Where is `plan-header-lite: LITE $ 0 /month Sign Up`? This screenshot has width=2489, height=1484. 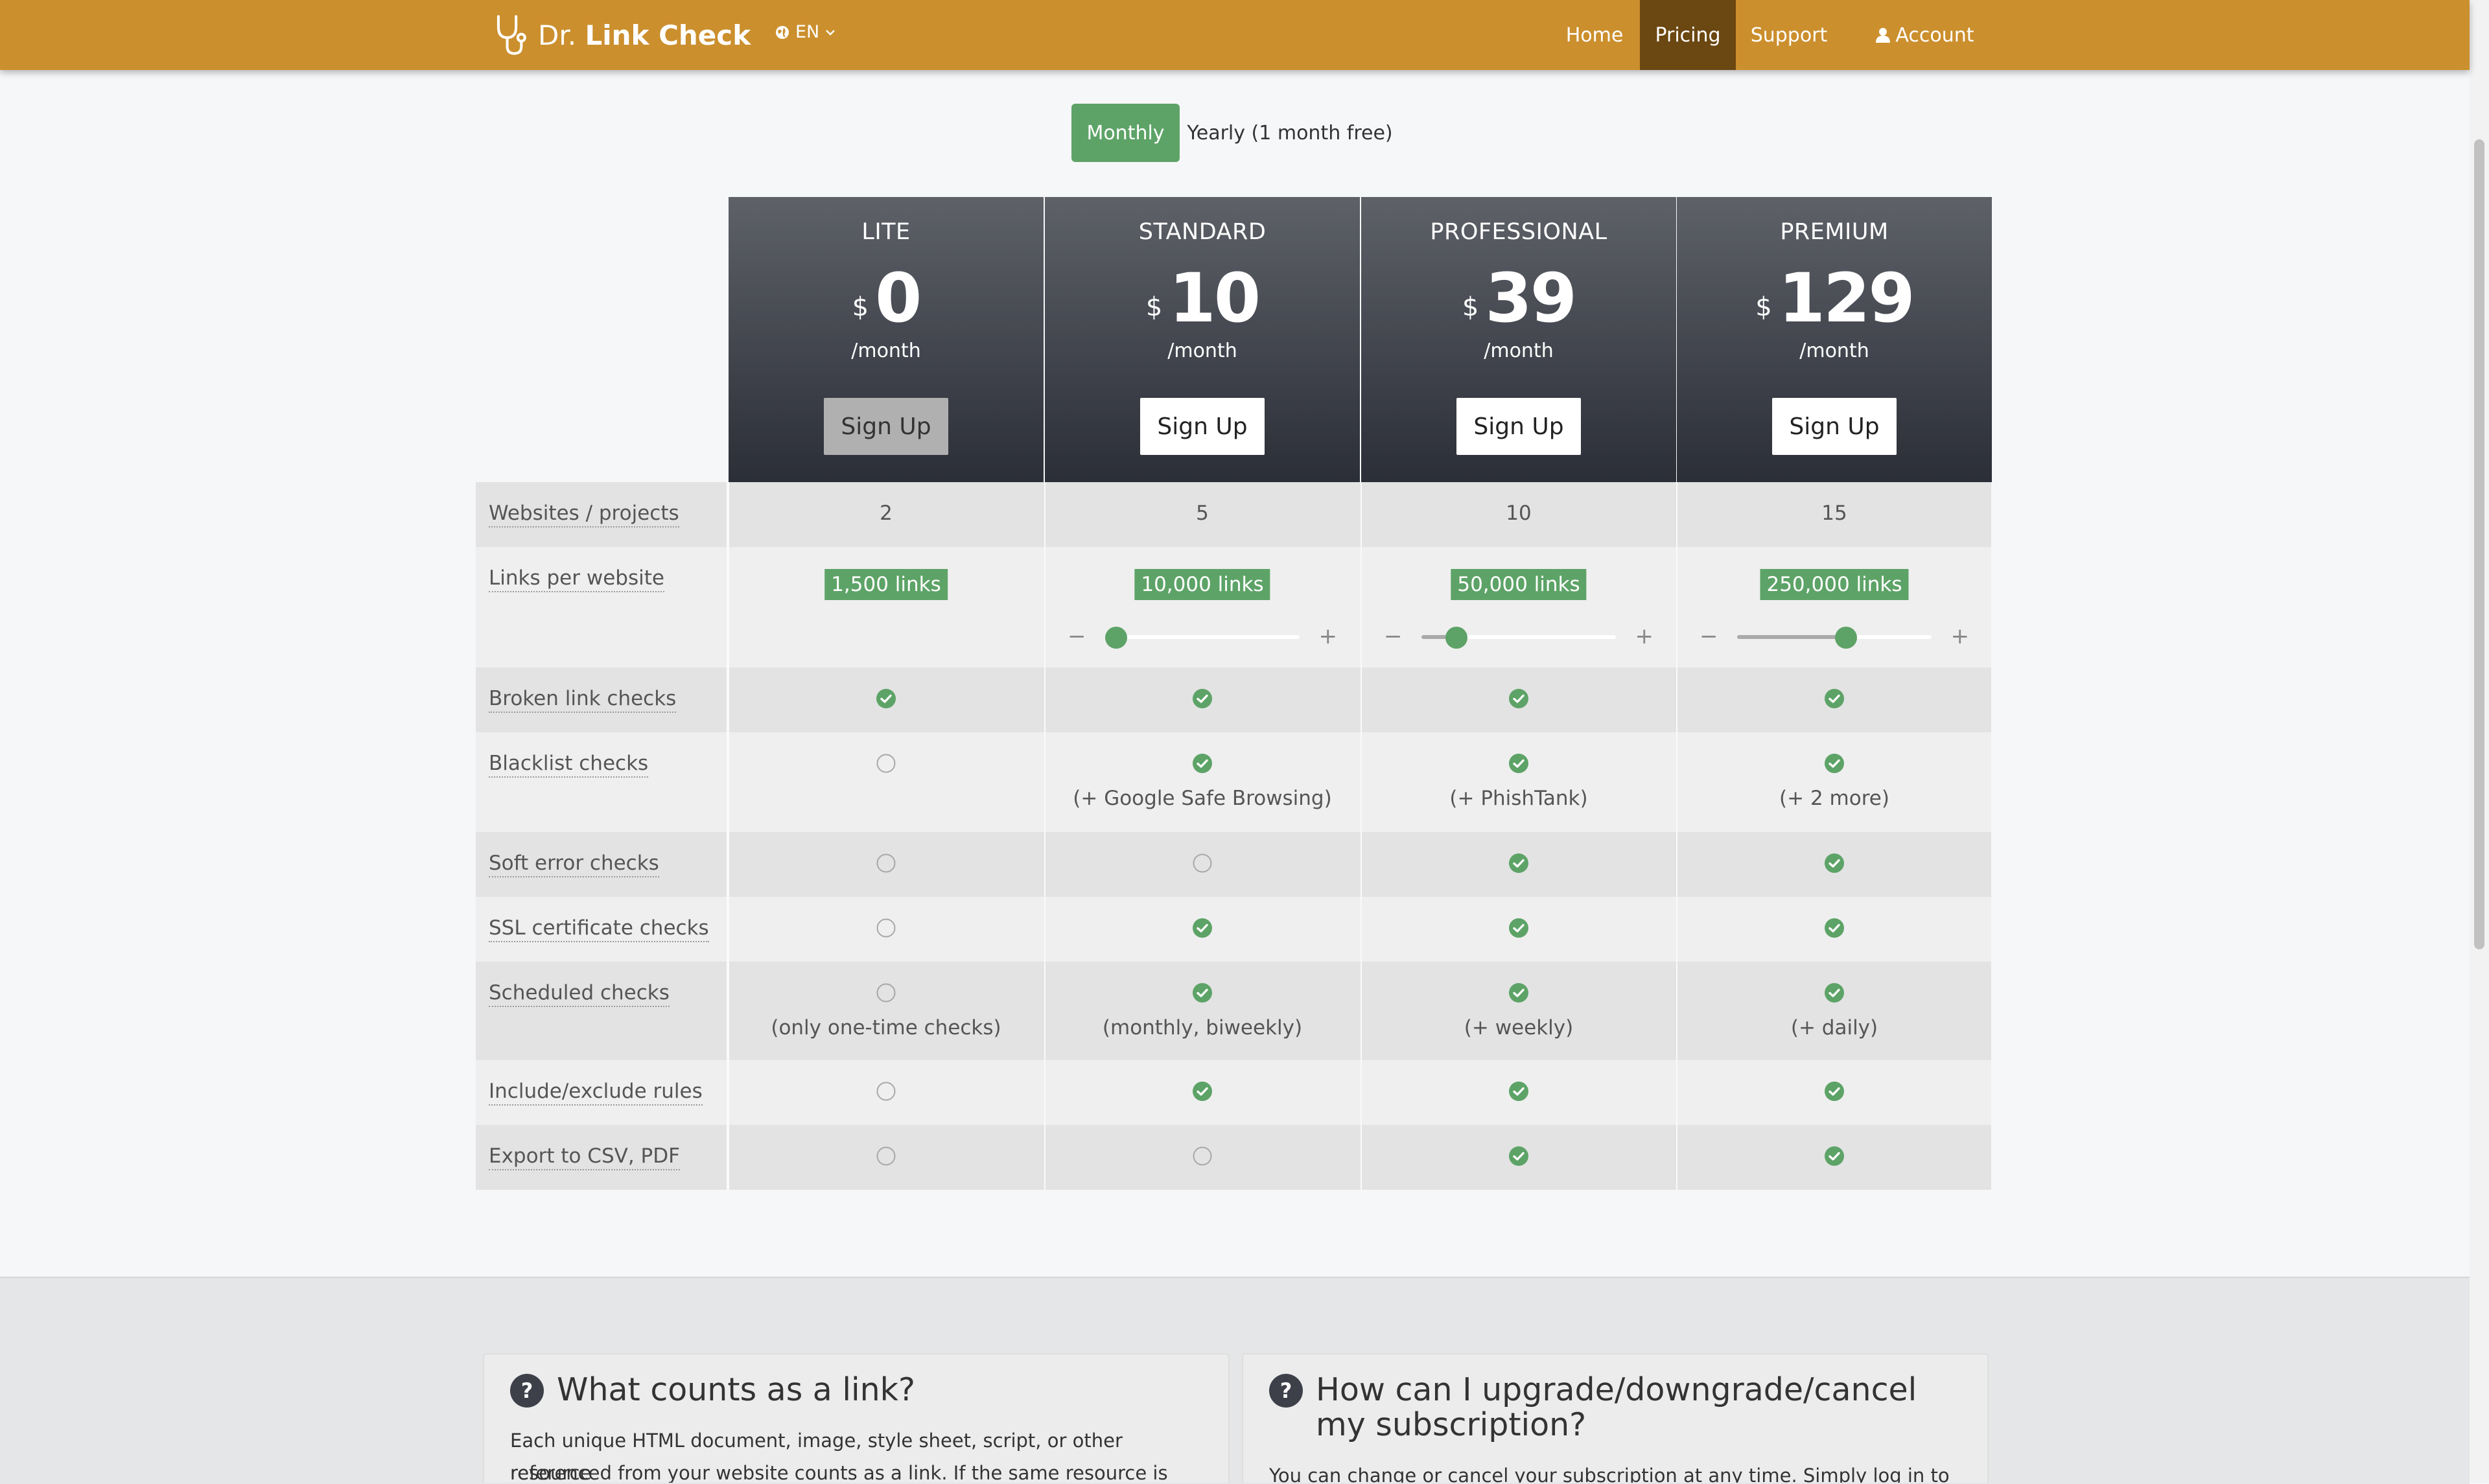 plan-header-lite: LITE $ 0 /month Sign Up is located at coordinates (886, 339).